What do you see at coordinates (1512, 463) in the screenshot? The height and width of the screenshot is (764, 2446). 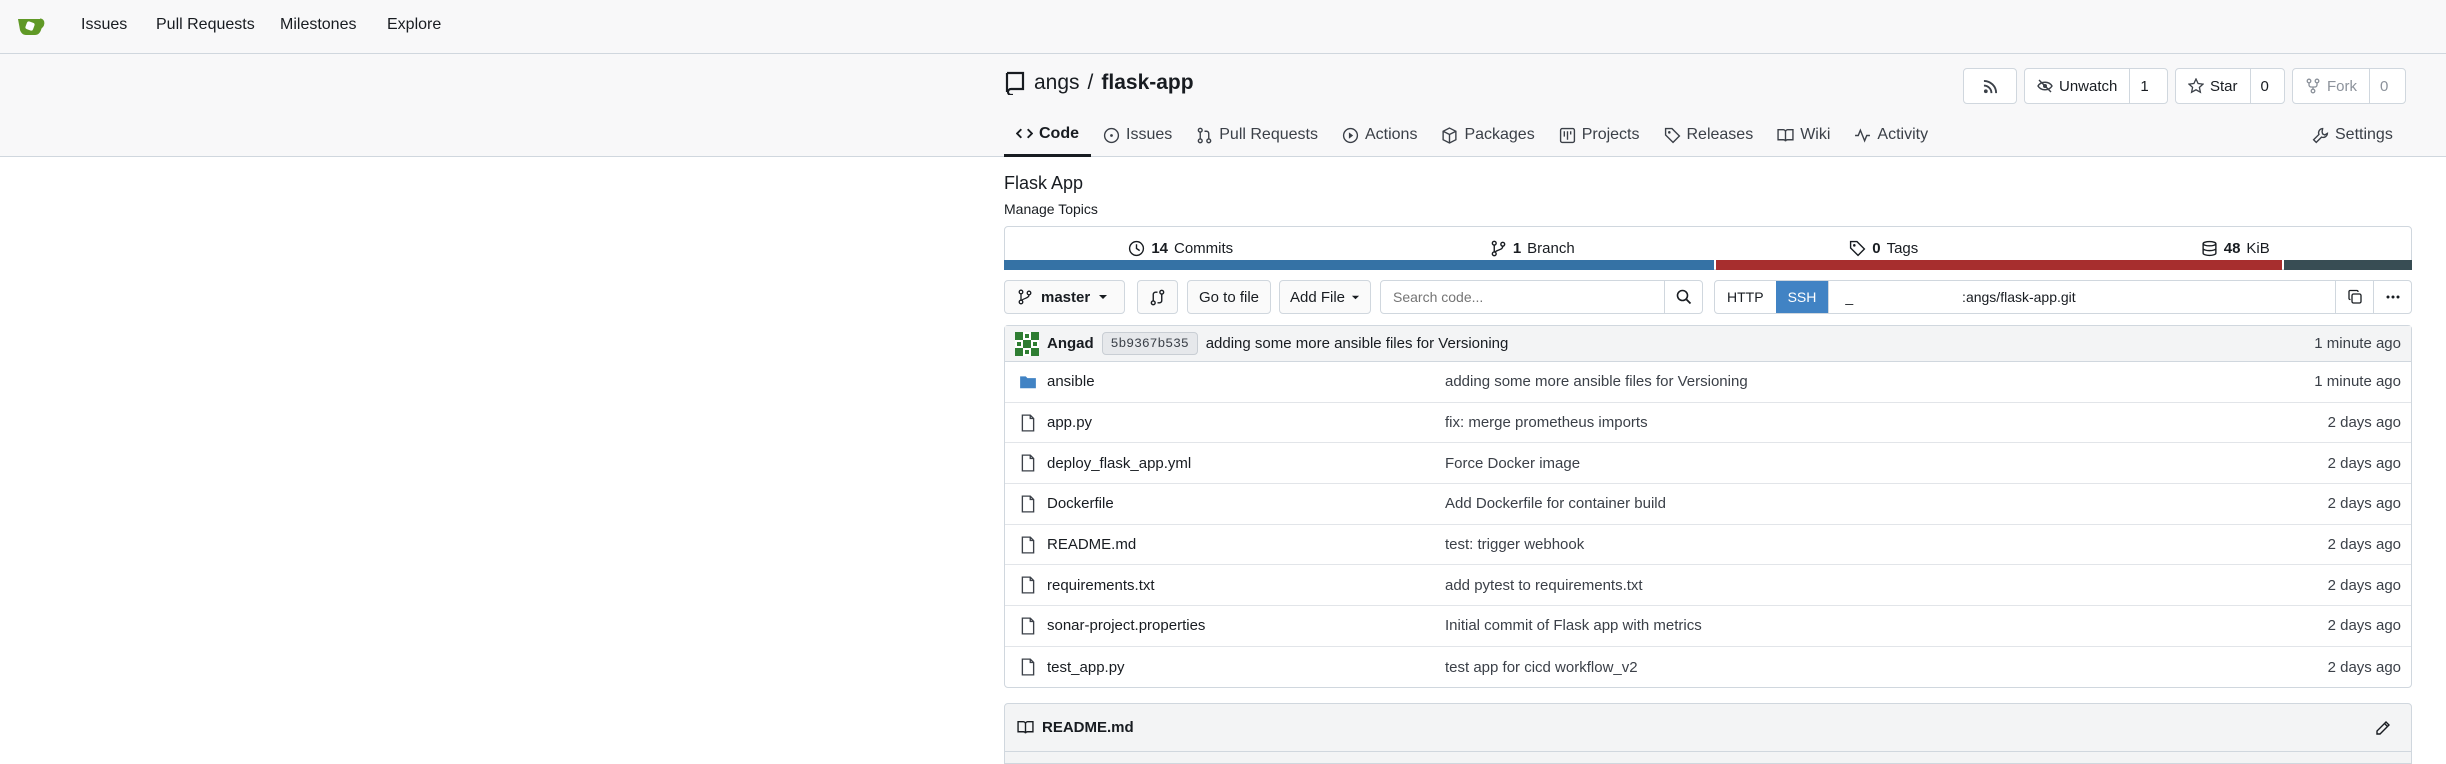 I see `file-commit-message: Force Docker image` at bounding box center [1512, 463].